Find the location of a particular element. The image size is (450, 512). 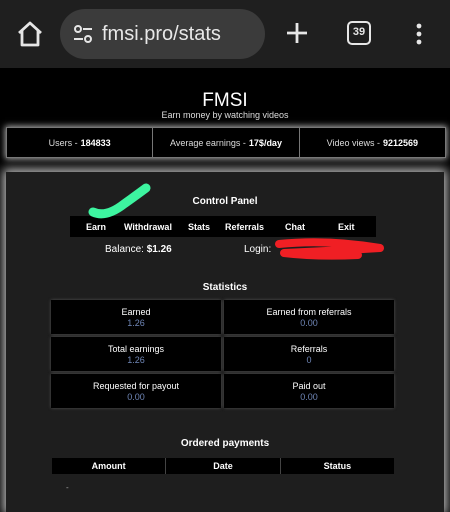

paid-out-label: Paid out is located at coordinates (309, 385).